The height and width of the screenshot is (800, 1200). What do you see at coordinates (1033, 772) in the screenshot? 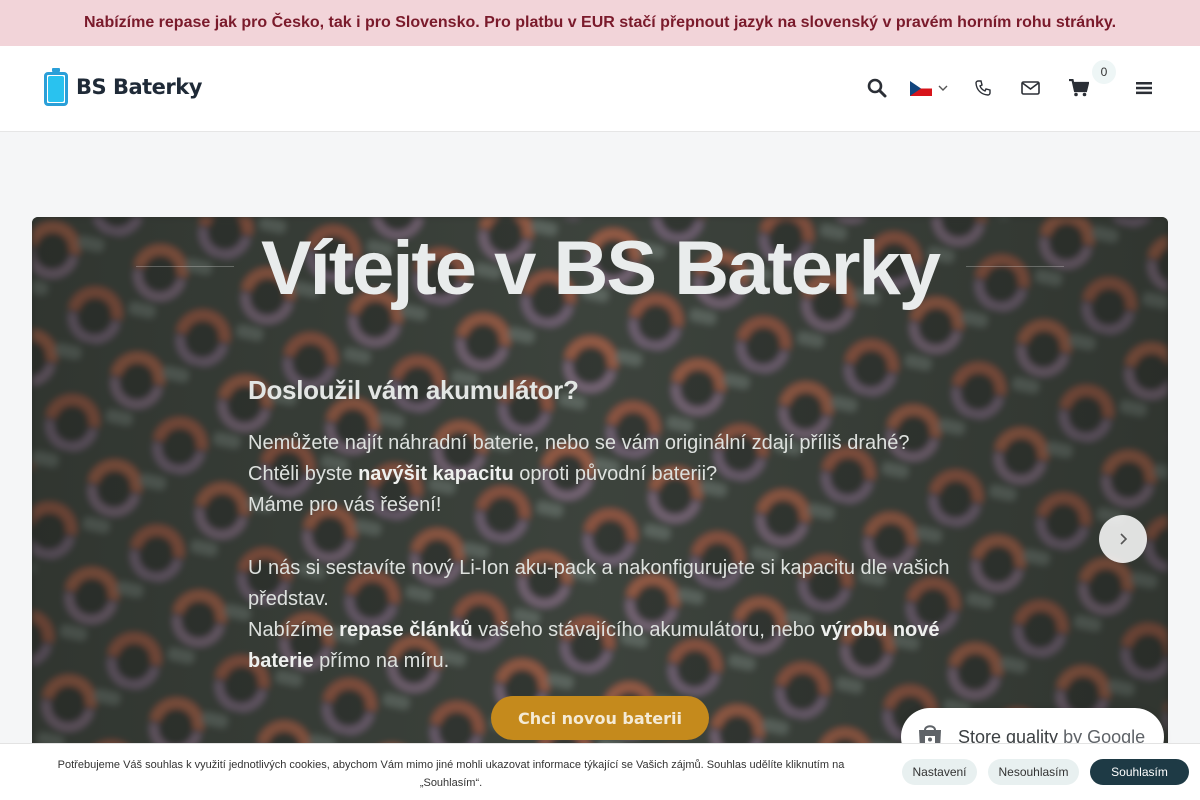
I see `cookie-decline-button: Nesouhlasím` at bounding box center [1033, 772].